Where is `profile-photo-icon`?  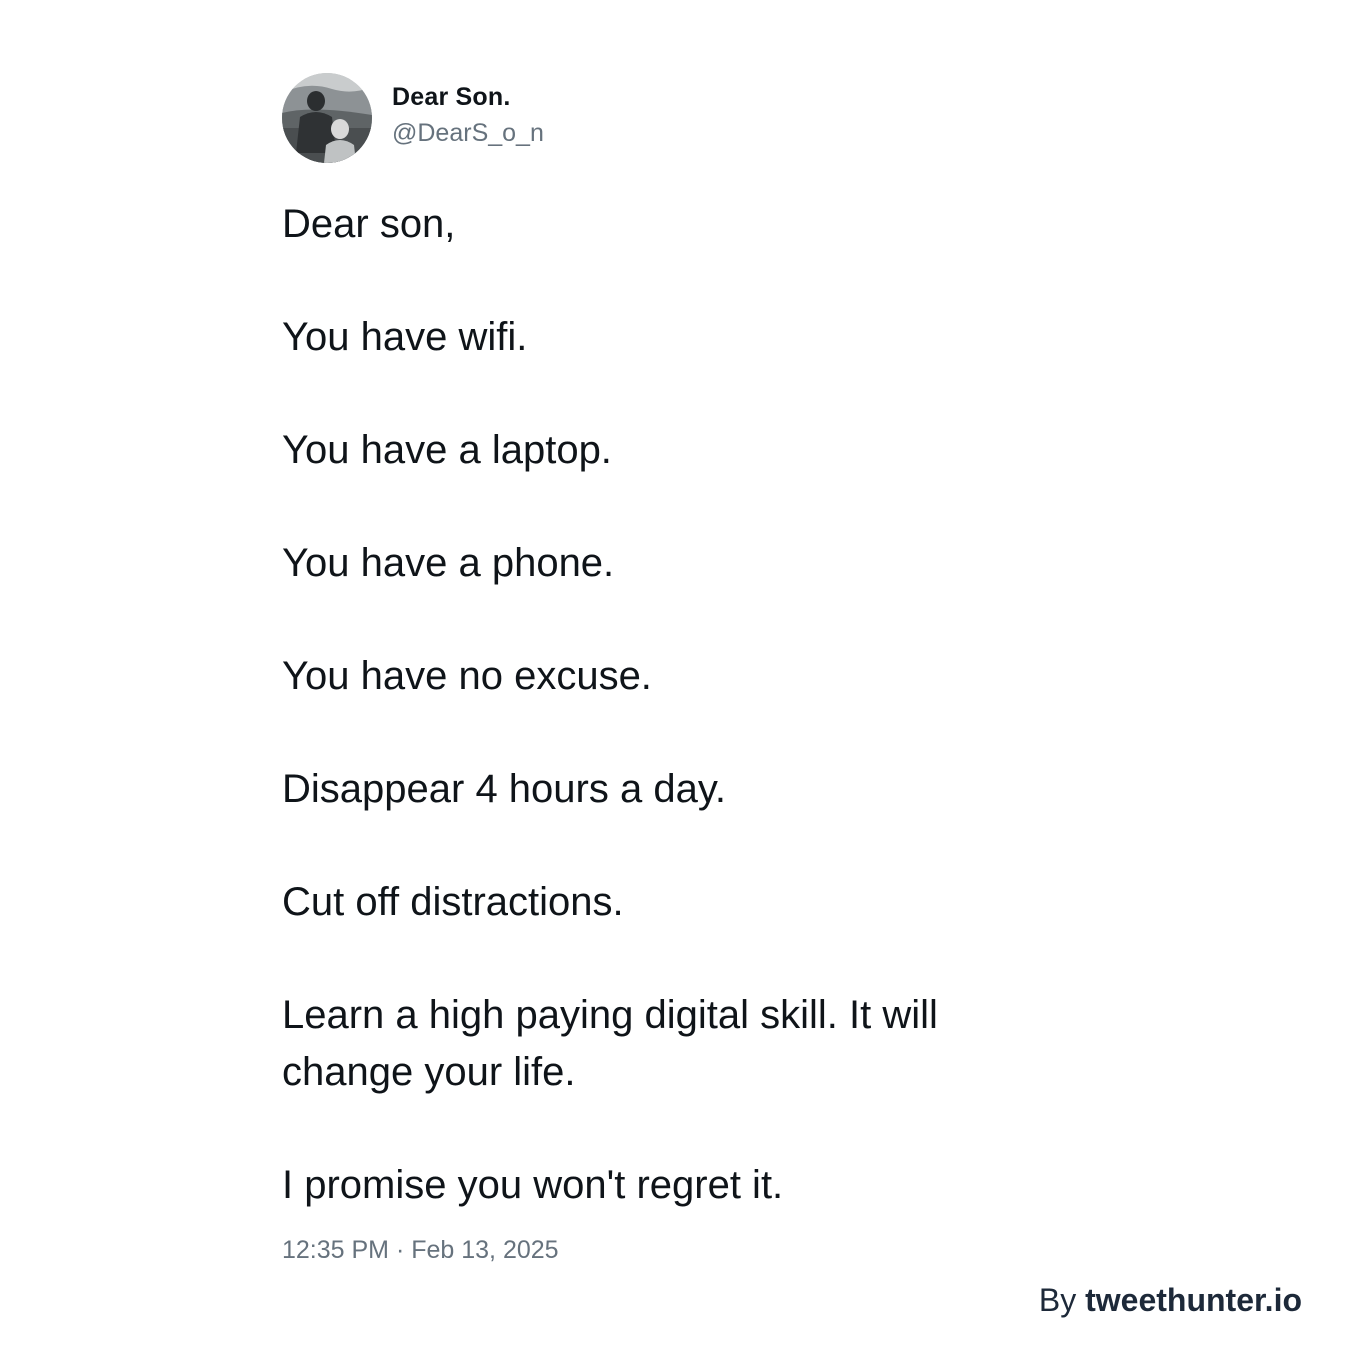 profile-photo-icon is located at coordinates (327, 118).